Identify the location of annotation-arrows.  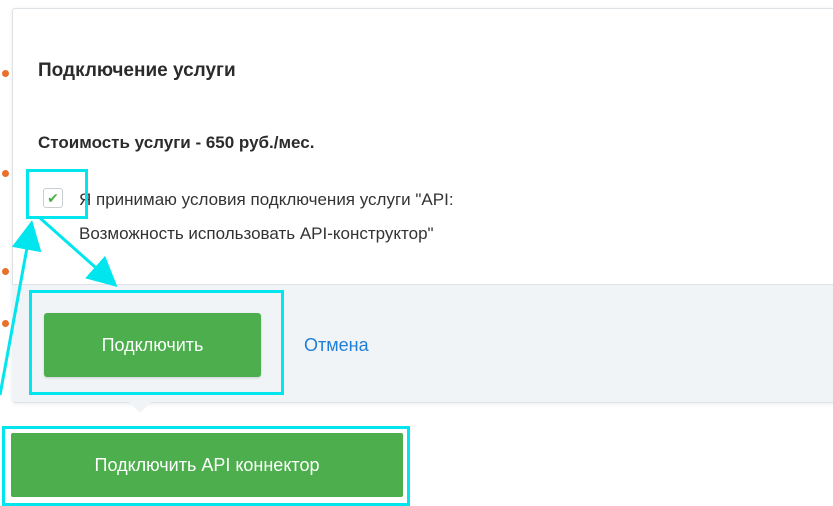
(59, 306).